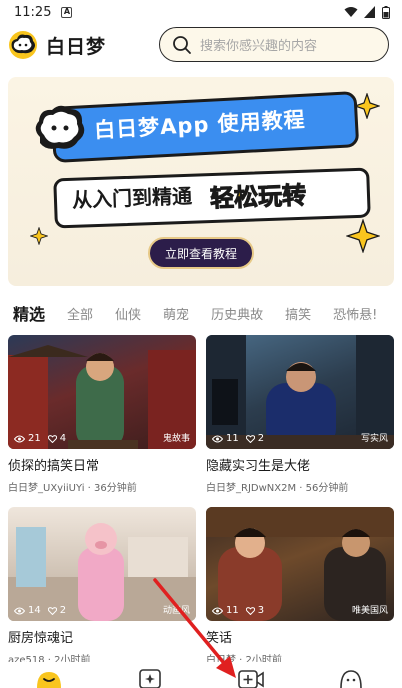 The image size is (402, 688). What do you see at coordinates (237, 313) in the screenshot?
I see `tab-history: 历史典故` at bounding box center [237, 313].